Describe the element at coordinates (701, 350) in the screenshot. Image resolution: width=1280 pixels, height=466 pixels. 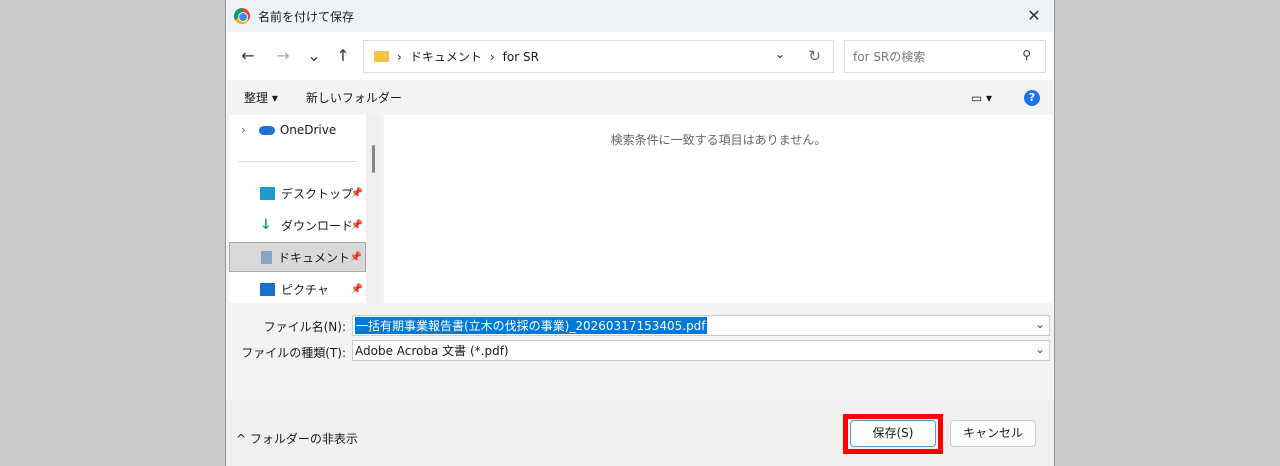
I see `filetype-select: Adobe Acroba 文書 (*.pdf) ⌄` at that location.